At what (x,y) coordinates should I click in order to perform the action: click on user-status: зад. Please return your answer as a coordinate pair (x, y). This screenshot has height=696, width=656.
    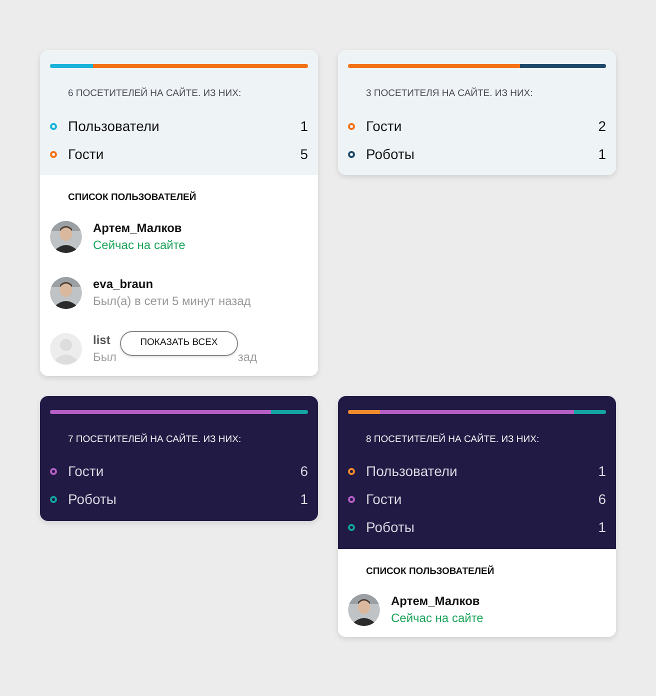
    Looking at the image, I should click on (247, 357).